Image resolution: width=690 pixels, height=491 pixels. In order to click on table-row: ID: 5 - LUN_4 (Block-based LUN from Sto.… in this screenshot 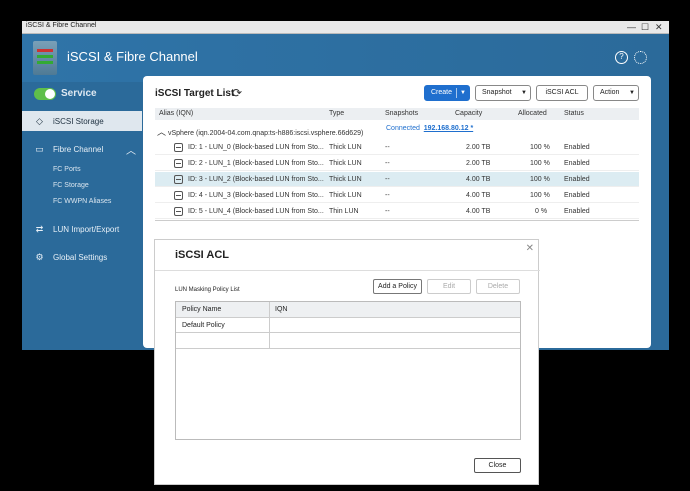, I will do `click(397, 211)`.